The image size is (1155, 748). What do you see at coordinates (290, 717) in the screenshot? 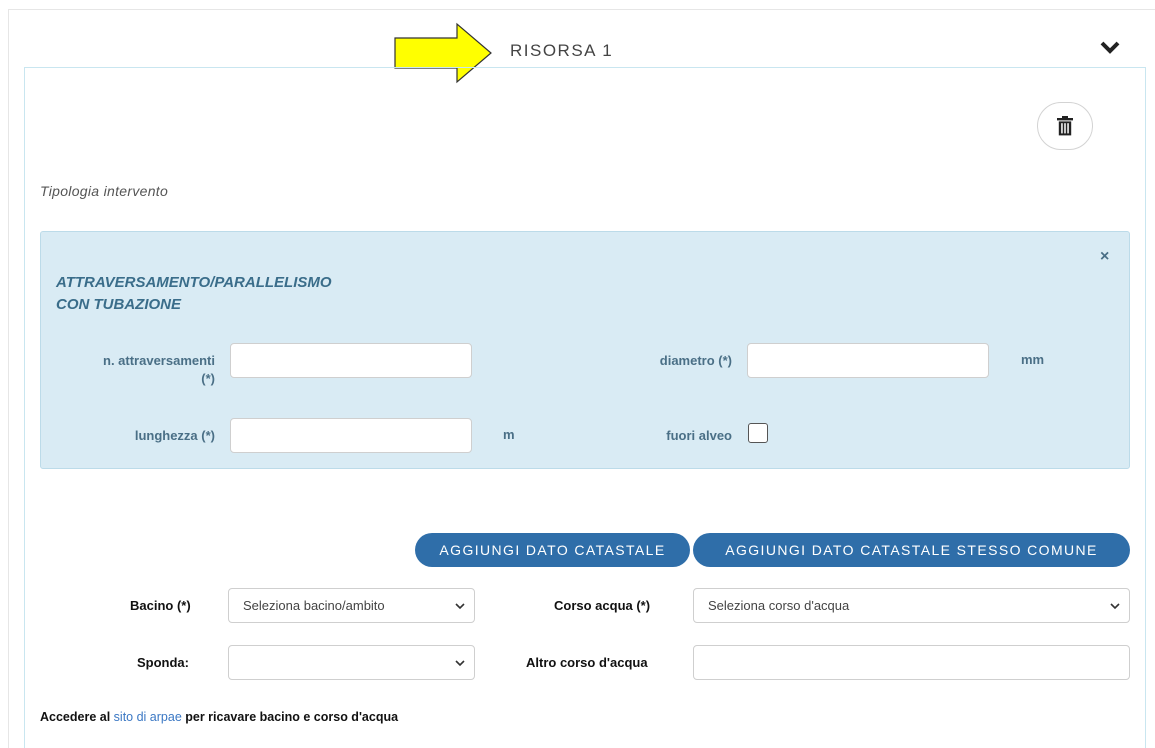
I see `footer-note-suffix: per ricavare bacino e corso d'acqua` at bounding box center [290, 717].